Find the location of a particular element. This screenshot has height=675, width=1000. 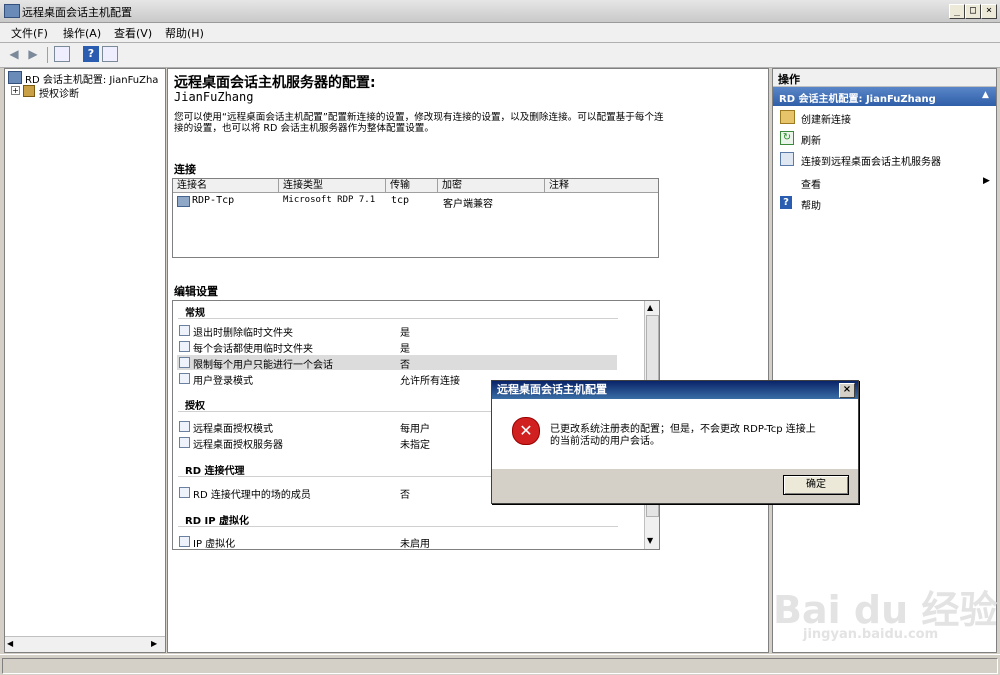

tree-horizontal-scrollbar: ◀ ▶ is located at coordinates (85, 644).